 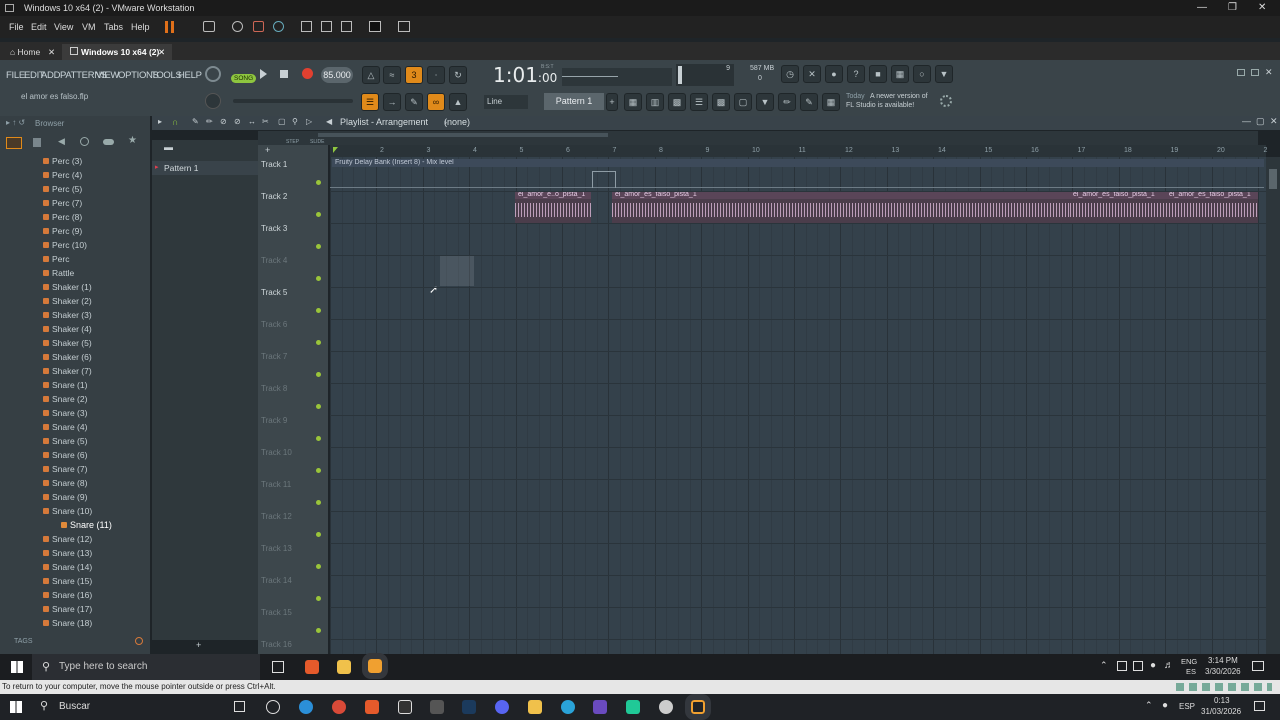 What do you see at coordinates (469, 707) in the screenshot?
I see `host-steam-icon` at bounding box center [469, 707].